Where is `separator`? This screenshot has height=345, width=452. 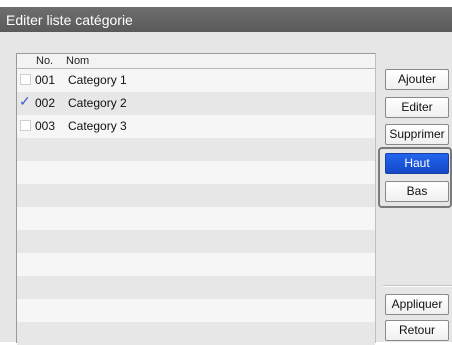
separator is located at coordinates (417, 286).